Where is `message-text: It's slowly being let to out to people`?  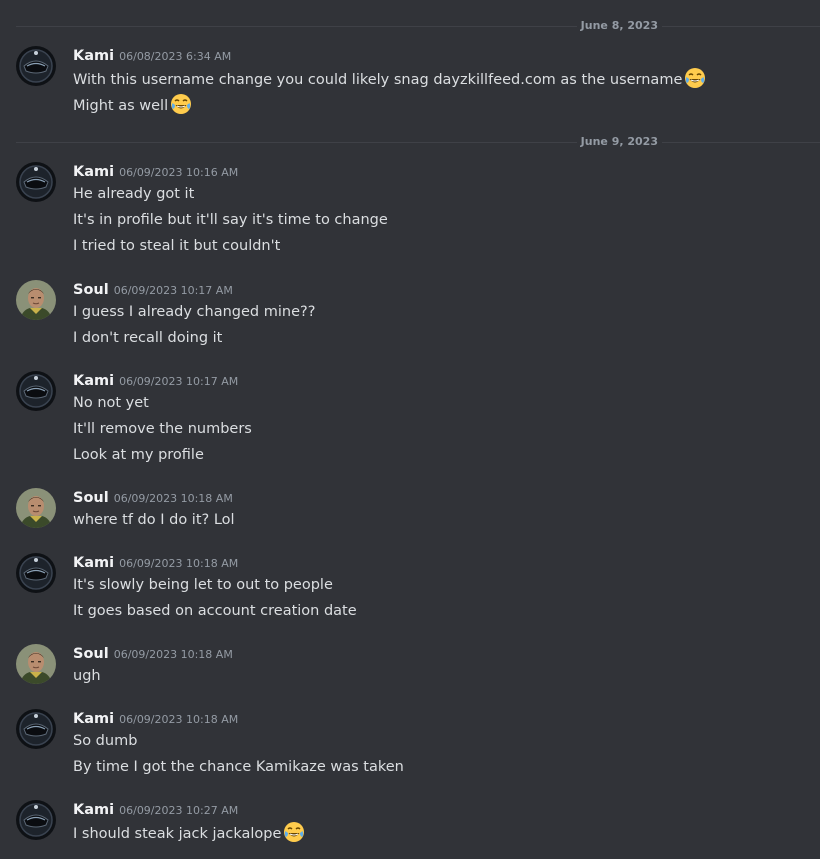
message-text: It's slowly being let to out to people is located at coordinates (203, 585).